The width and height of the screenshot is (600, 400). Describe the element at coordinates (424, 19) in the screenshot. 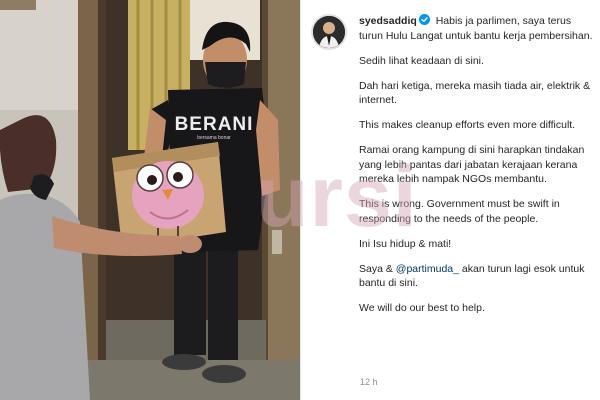

I see `verified-badge-icon` at that location.